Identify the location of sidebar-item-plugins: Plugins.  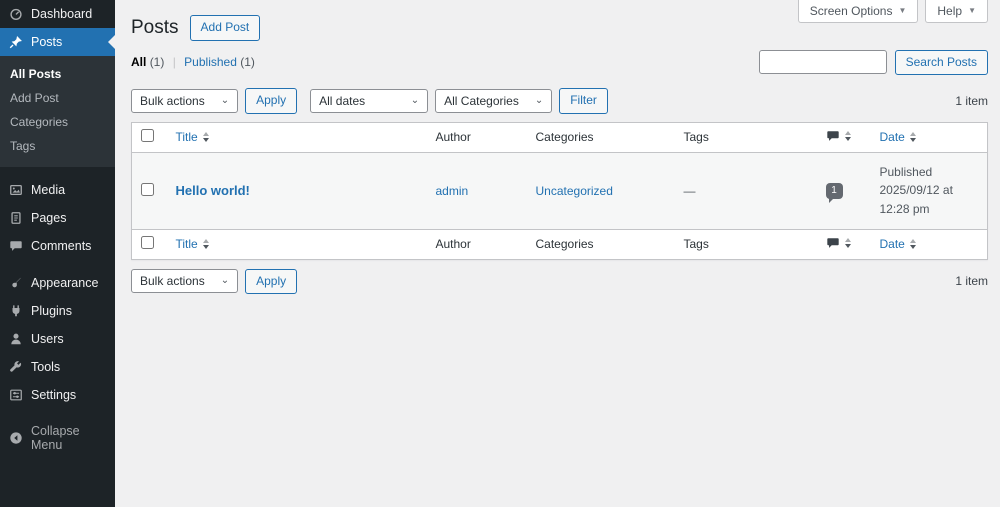
(57, 311).